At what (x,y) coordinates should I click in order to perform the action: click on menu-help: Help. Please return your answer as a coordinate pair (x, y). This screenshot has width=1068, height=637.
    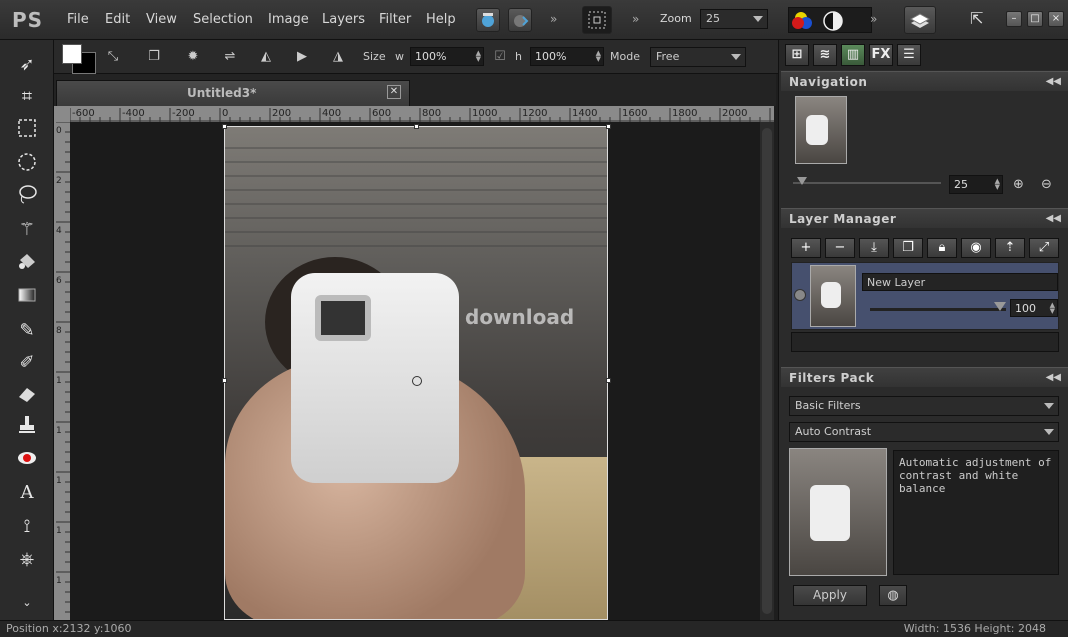
    Looking at the image, I should click on (441, 19).